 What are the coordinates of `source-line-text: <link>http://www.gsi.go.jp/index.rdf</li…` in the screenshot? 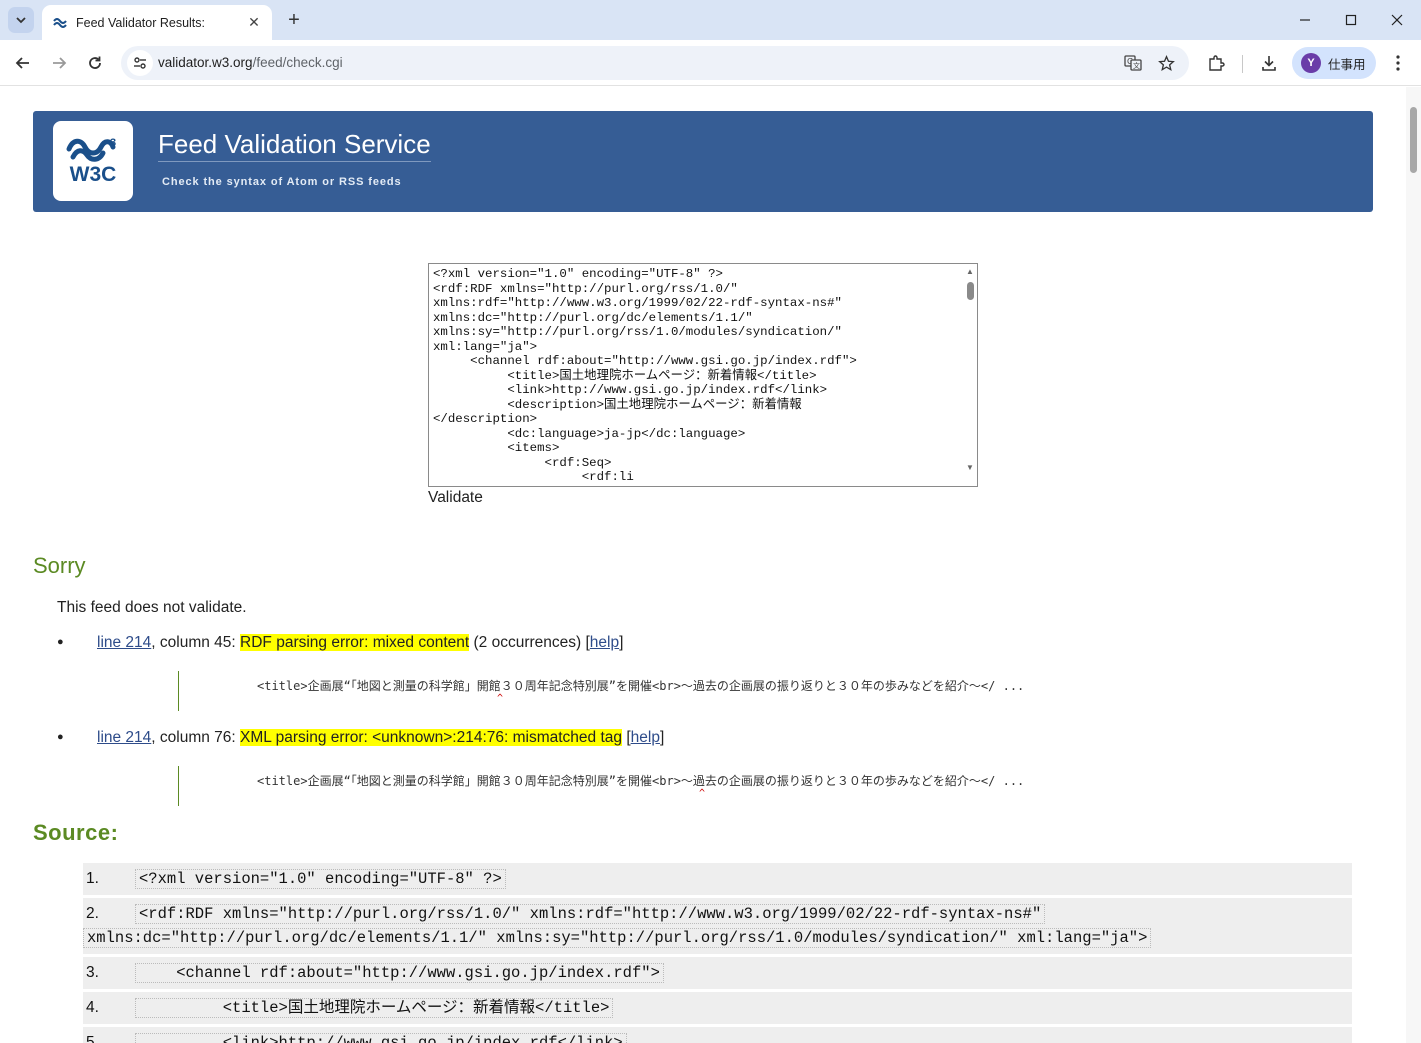 It's located at (381, 1038).